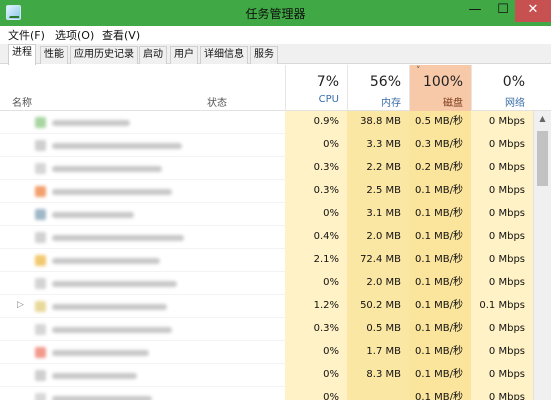  What do you see at coordinates (121, 35) in the screenshot?
I see `menu-view: 查看(V)` at bounding box center [121, 35].